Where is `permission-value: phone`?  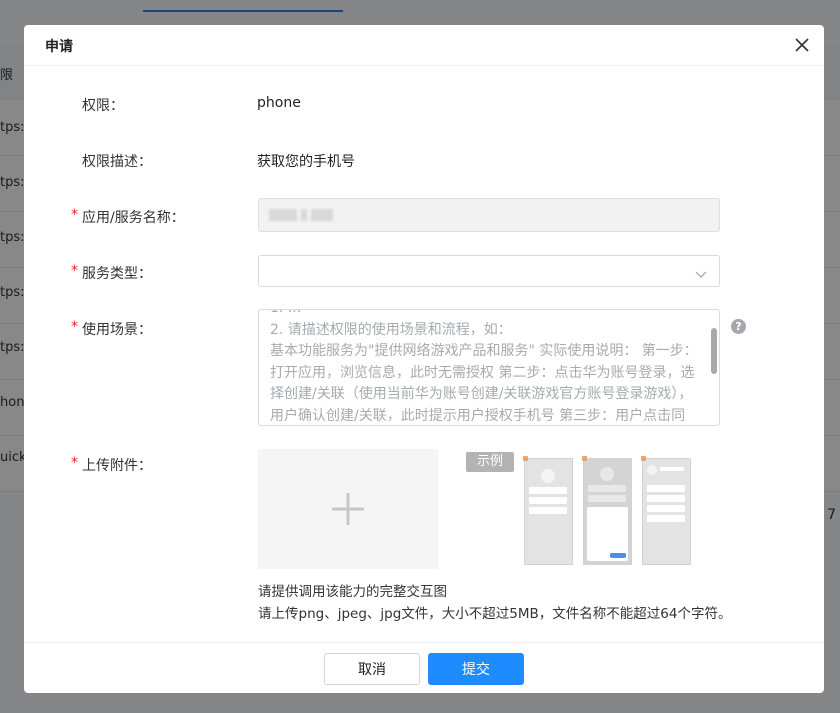
permission-value: phone is located at coordinates (279, 103).